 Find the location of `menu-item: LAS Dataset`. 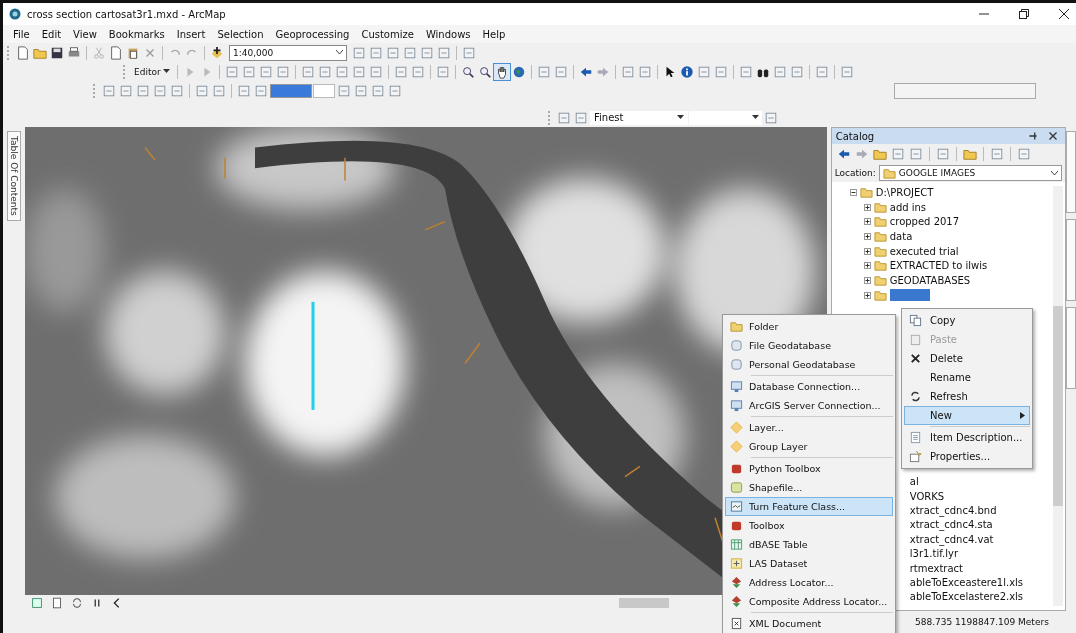

menu-item: LAS Dataset is located at coordinates (809, 563).